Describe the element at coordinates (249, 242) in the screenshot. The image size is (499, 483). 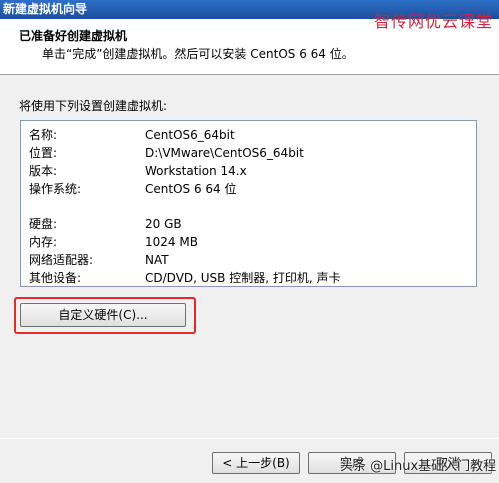
I see `summary-row-memory: 内存: 1024 MB` at that location.